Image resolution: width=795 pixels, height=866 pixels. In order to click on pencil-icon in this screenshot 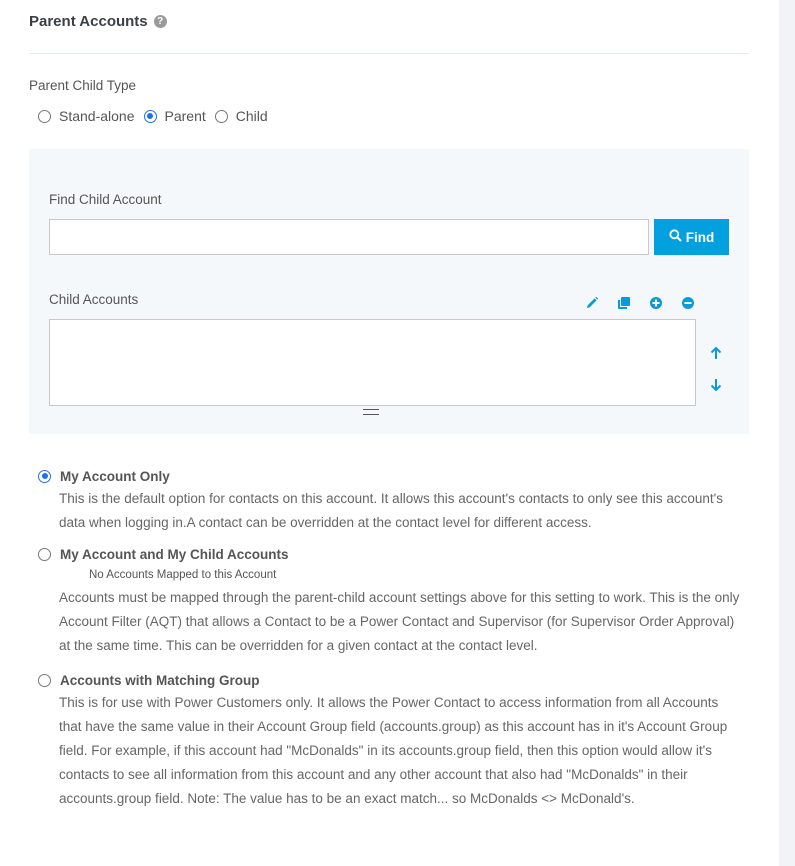, I will do `click(592, 303)`.